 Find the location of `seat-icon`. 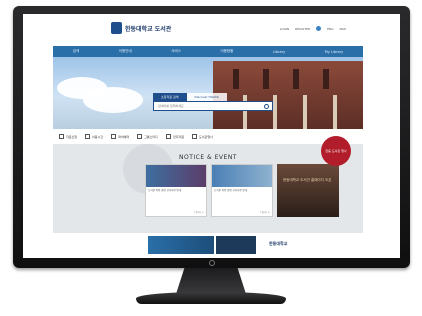

seat-icon is located at coordinates (114, 136).